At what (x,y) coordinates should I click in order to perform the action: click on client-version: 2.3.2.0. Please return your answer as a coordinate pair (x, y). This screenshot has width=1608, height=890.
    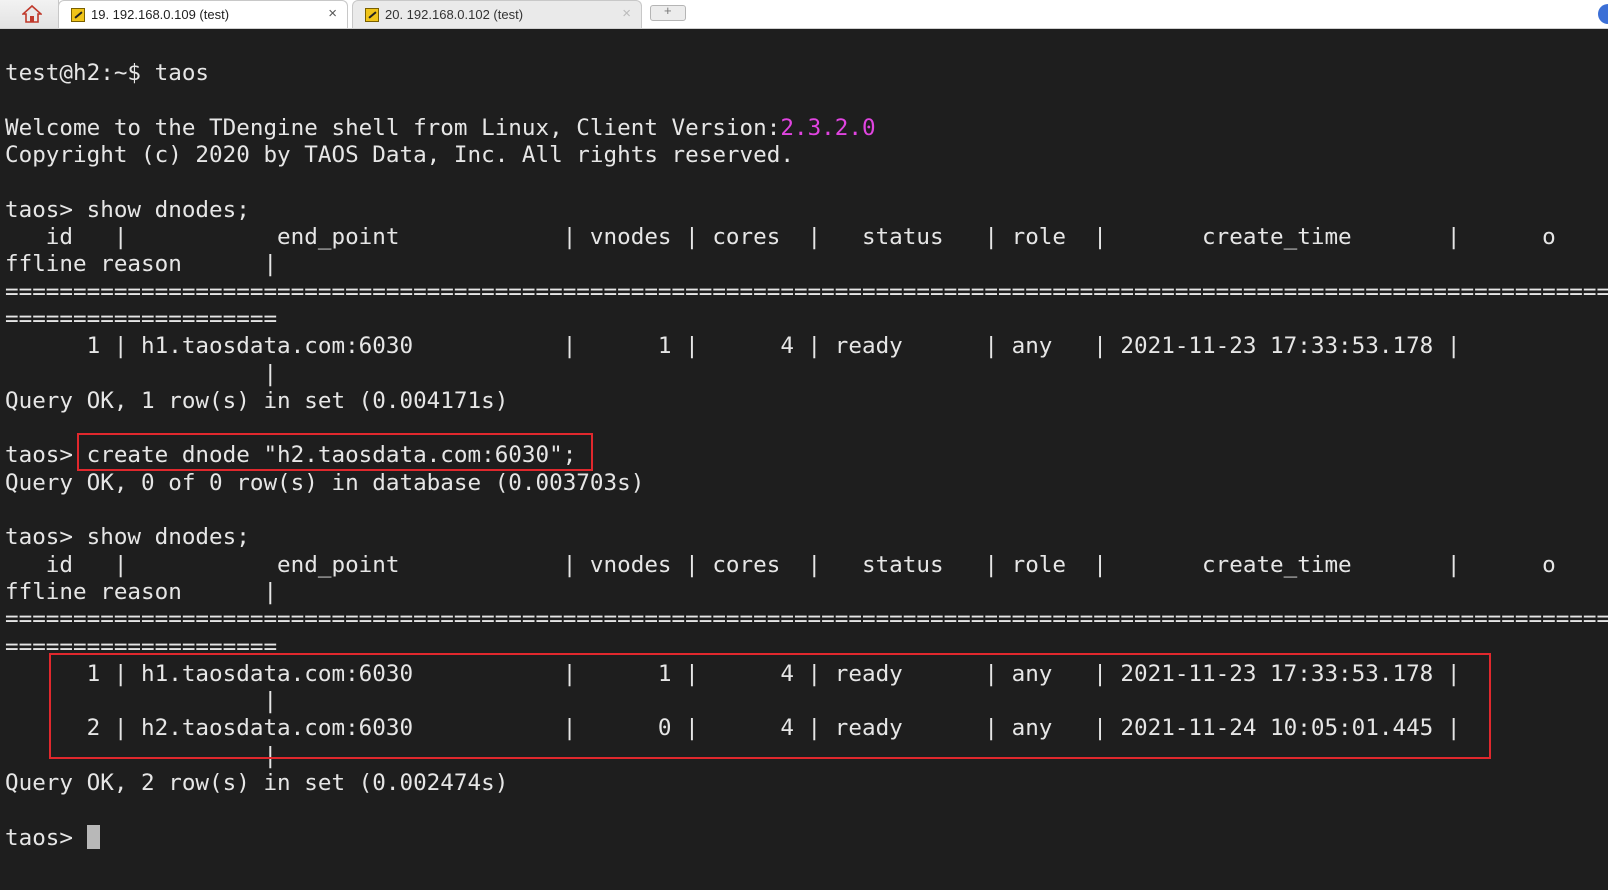
    Looking at the image, I should click on (828, 127).